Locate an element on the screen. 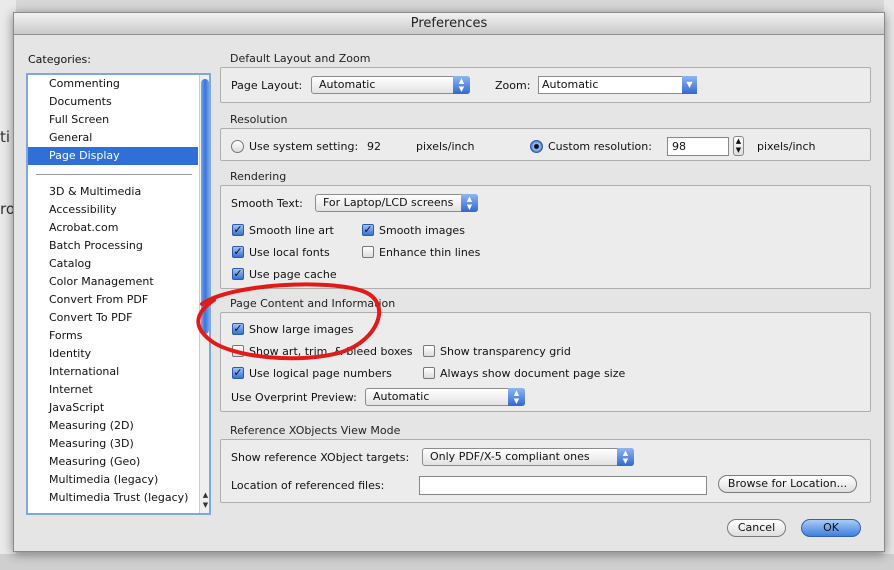  xobject-targets-value: Only PDF/X-5 compliant ones is located at coordinates (510, 456).